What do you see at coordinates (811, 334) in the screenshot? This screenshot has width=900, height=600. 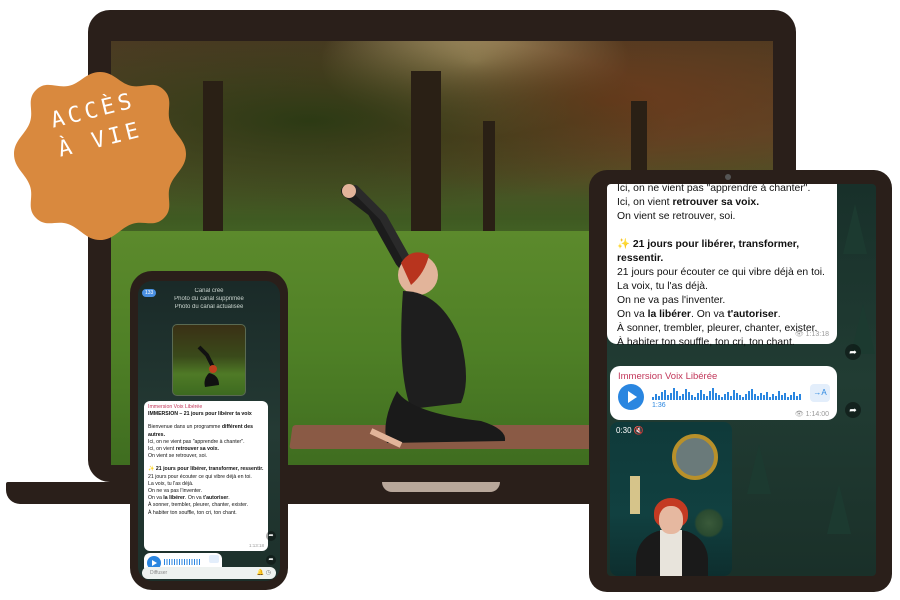 I see `message-timestamp: 👁 1:13:18` at bounding box center [811, 334].